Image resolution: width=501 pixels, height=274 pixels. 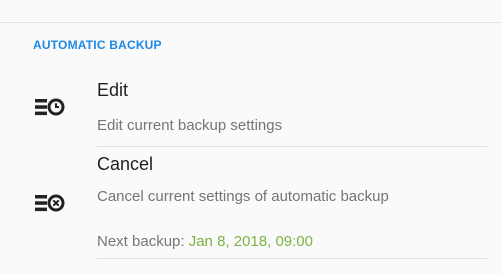 I want to click on next-backup-label: Next backup:, so click(x=143, y=241).